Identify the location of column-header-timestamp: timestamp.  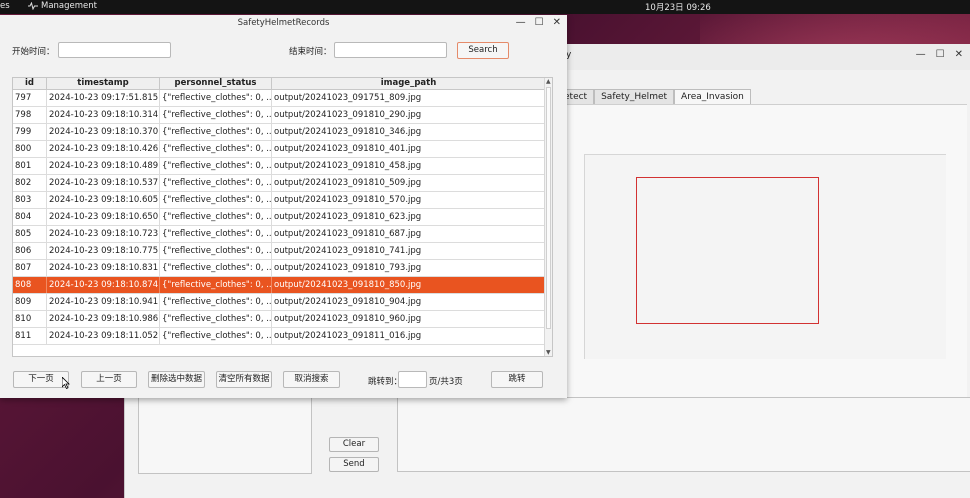
(103, 83).